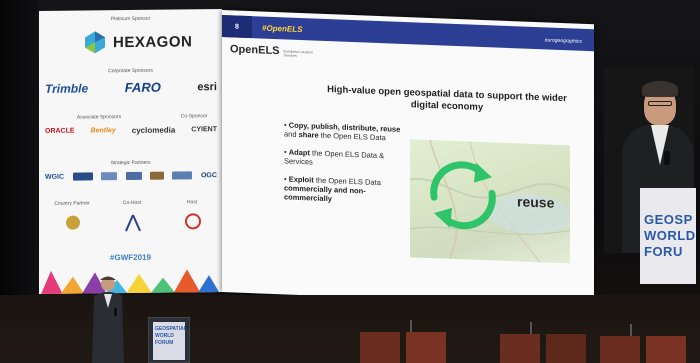 Image resolution: width=700 pixels, height=363 pixels. What do you see at coordinates (153, 130) in the screenshot?
I see `cyclomedia-logo: cyclomedia` at bounding box center [153, 130].